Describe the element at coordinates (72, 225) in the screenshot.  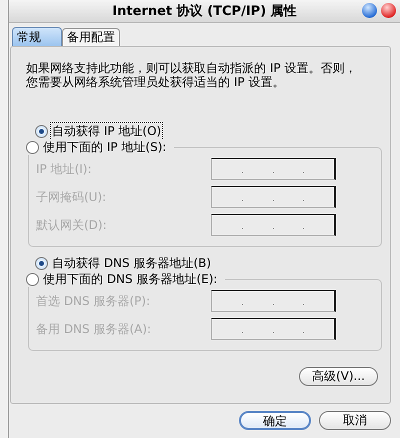
I see `field-label: 默认网关(D):` at that location.